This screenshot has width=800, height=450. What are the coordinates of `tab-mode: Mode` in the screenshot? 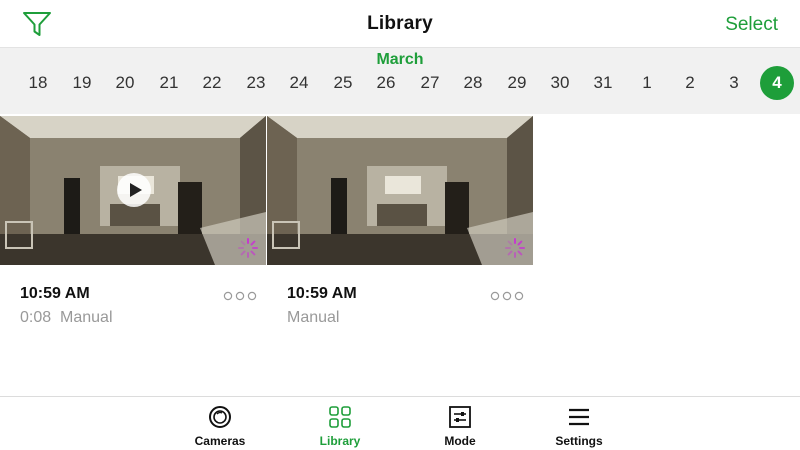 It's located at (460, 427).